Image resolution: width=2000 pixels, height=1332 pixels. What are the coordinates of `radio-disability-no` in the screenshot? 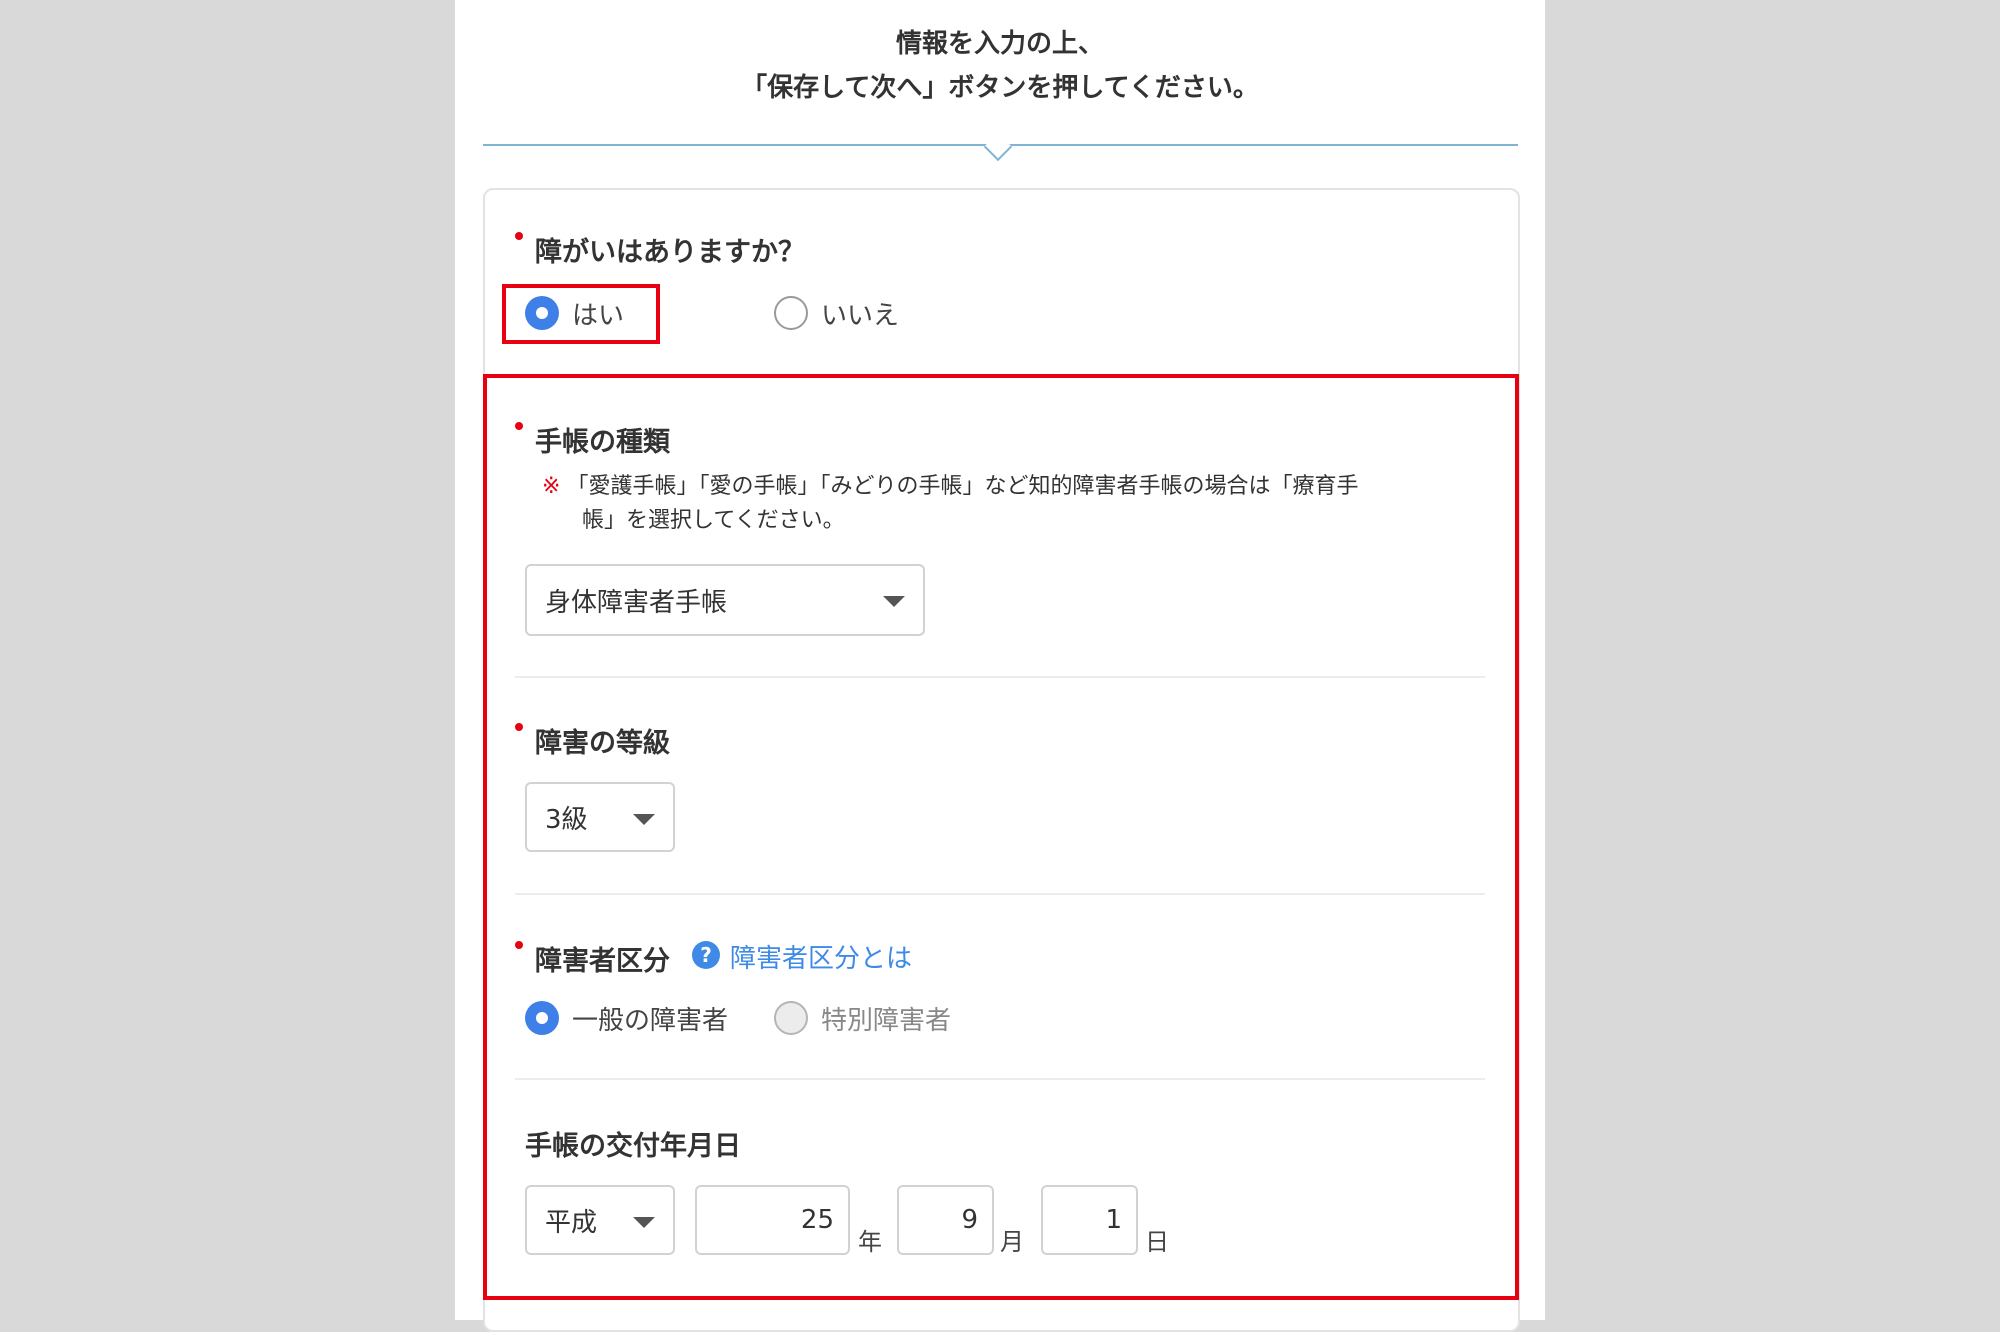 It's located at (791, 313).